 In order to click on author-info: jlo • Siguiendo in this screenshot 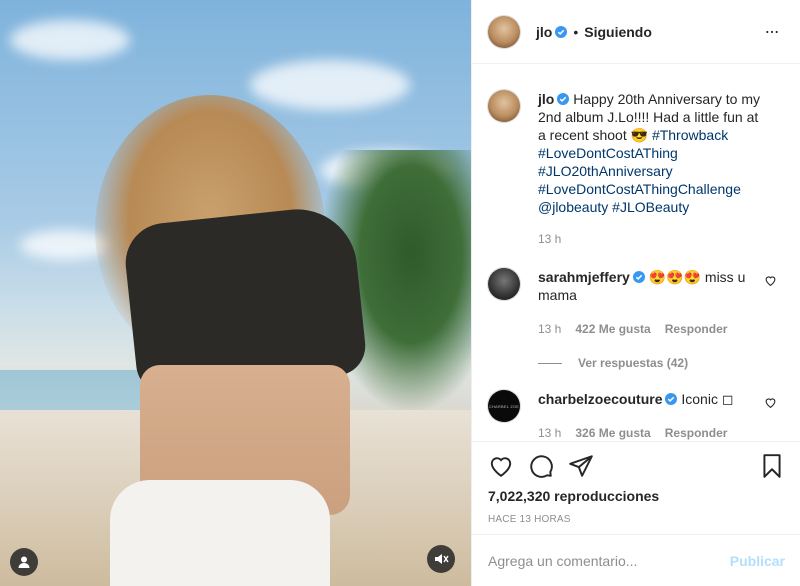, I will do `click(594, 32)`.